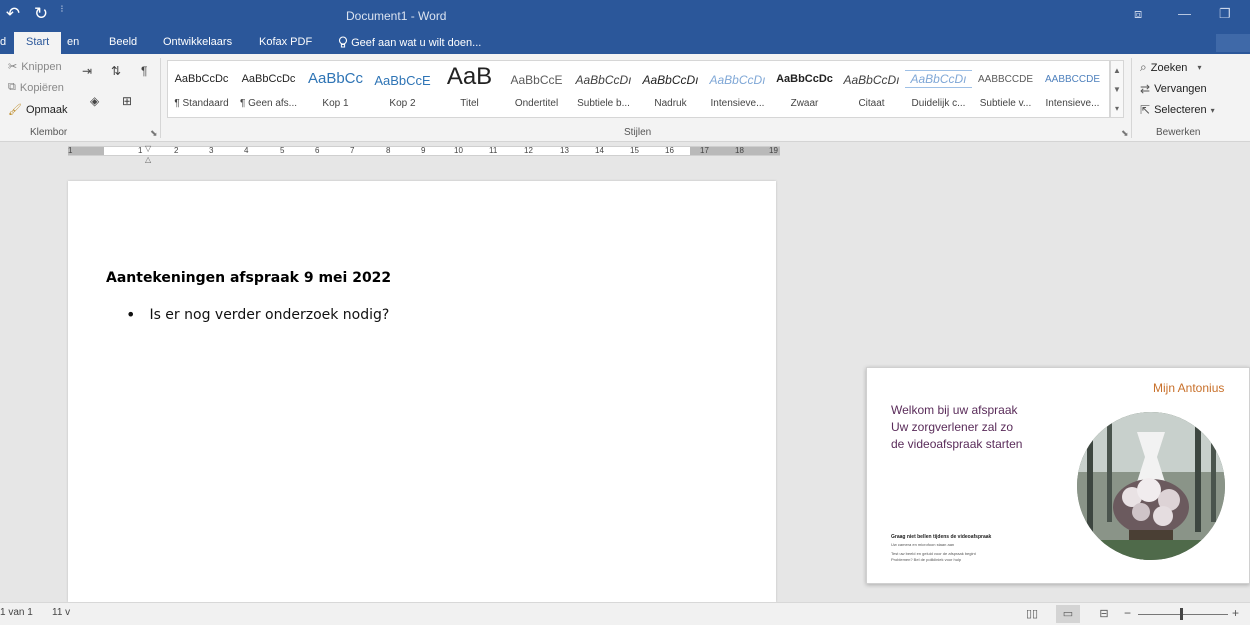 The width and height of the screenshot is (1250, 625). What do you see at coordinates (201, 89) in the screenshot?
I see `style-standaard: AaBbCcDc ¶ Standaard` at bounding box center [201, 89].